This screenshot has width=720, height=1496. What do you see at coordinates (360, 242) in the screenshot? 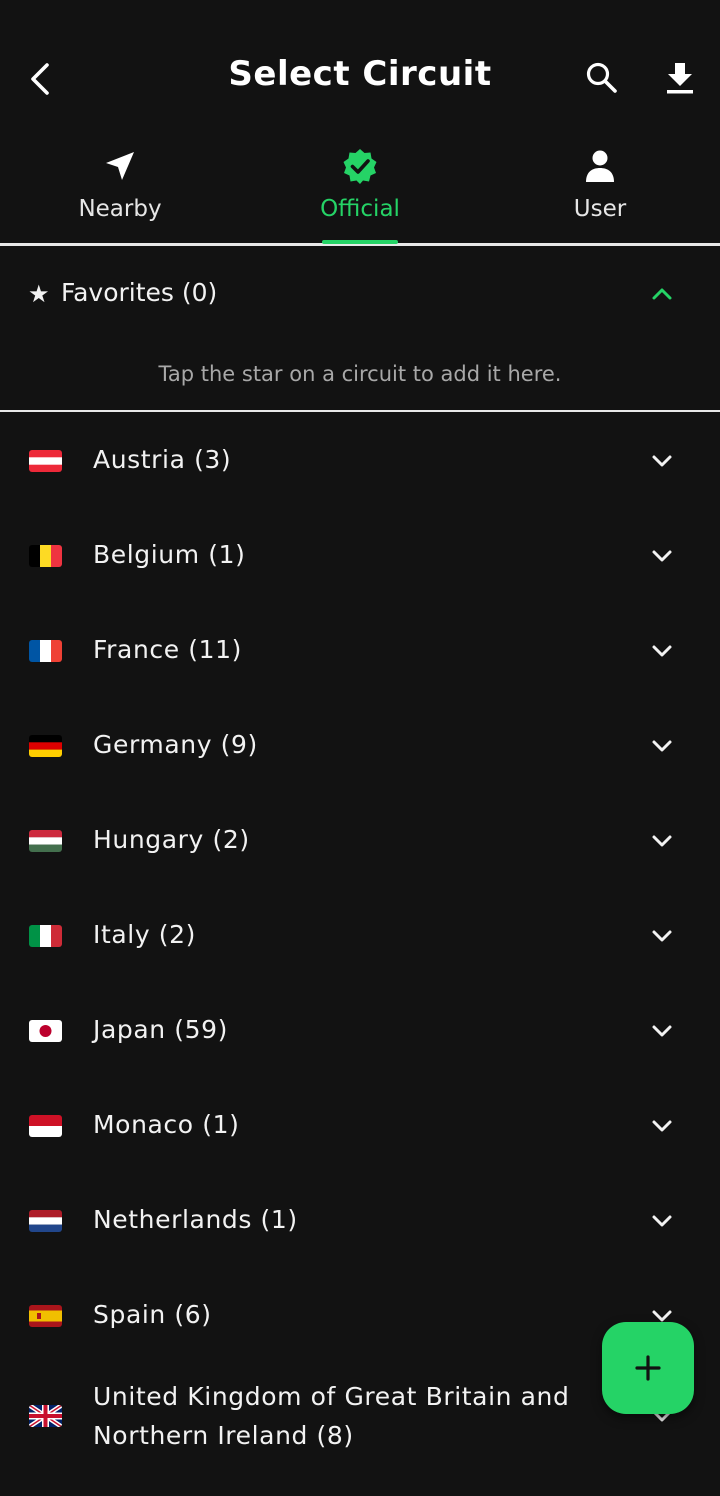
I see `active-tab-indicator` at bounding box center [360, 242].